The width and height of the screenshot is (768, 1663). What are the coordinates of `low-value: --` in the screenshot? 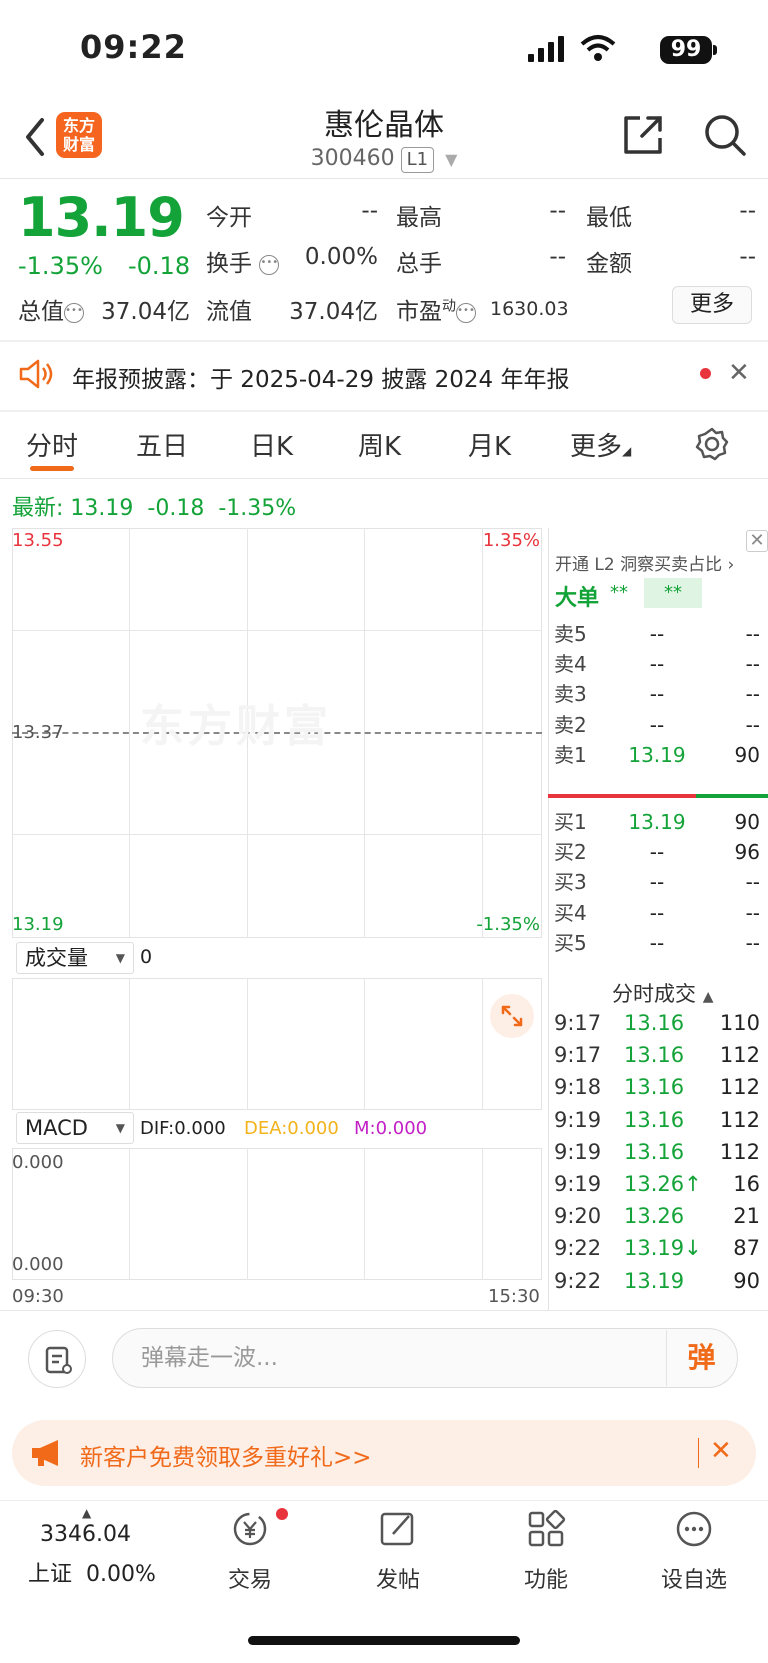 It's located at (747, 211).